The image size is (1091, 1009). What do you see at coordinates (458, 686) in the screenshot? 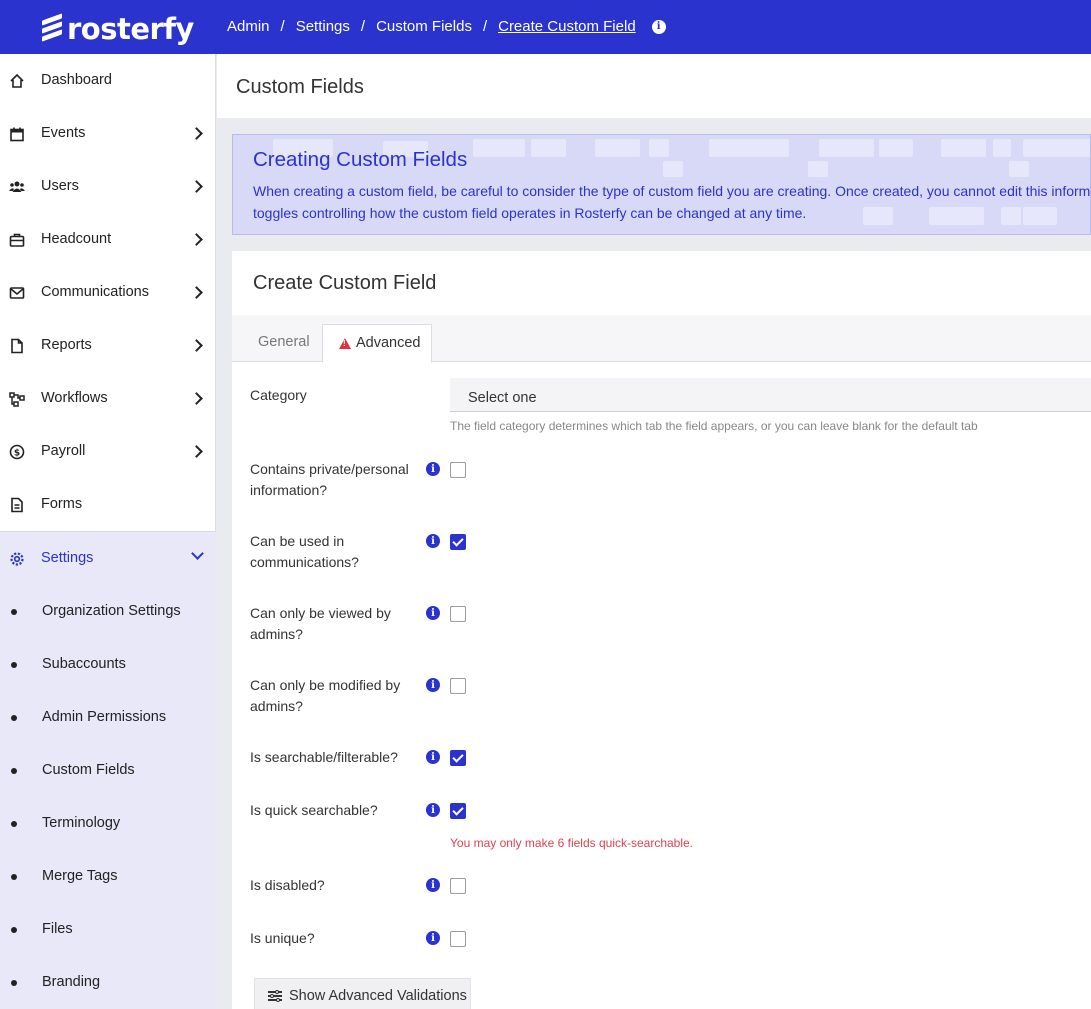
I see `checkbox-modified-by-admins` at bounding box center [458, 686].